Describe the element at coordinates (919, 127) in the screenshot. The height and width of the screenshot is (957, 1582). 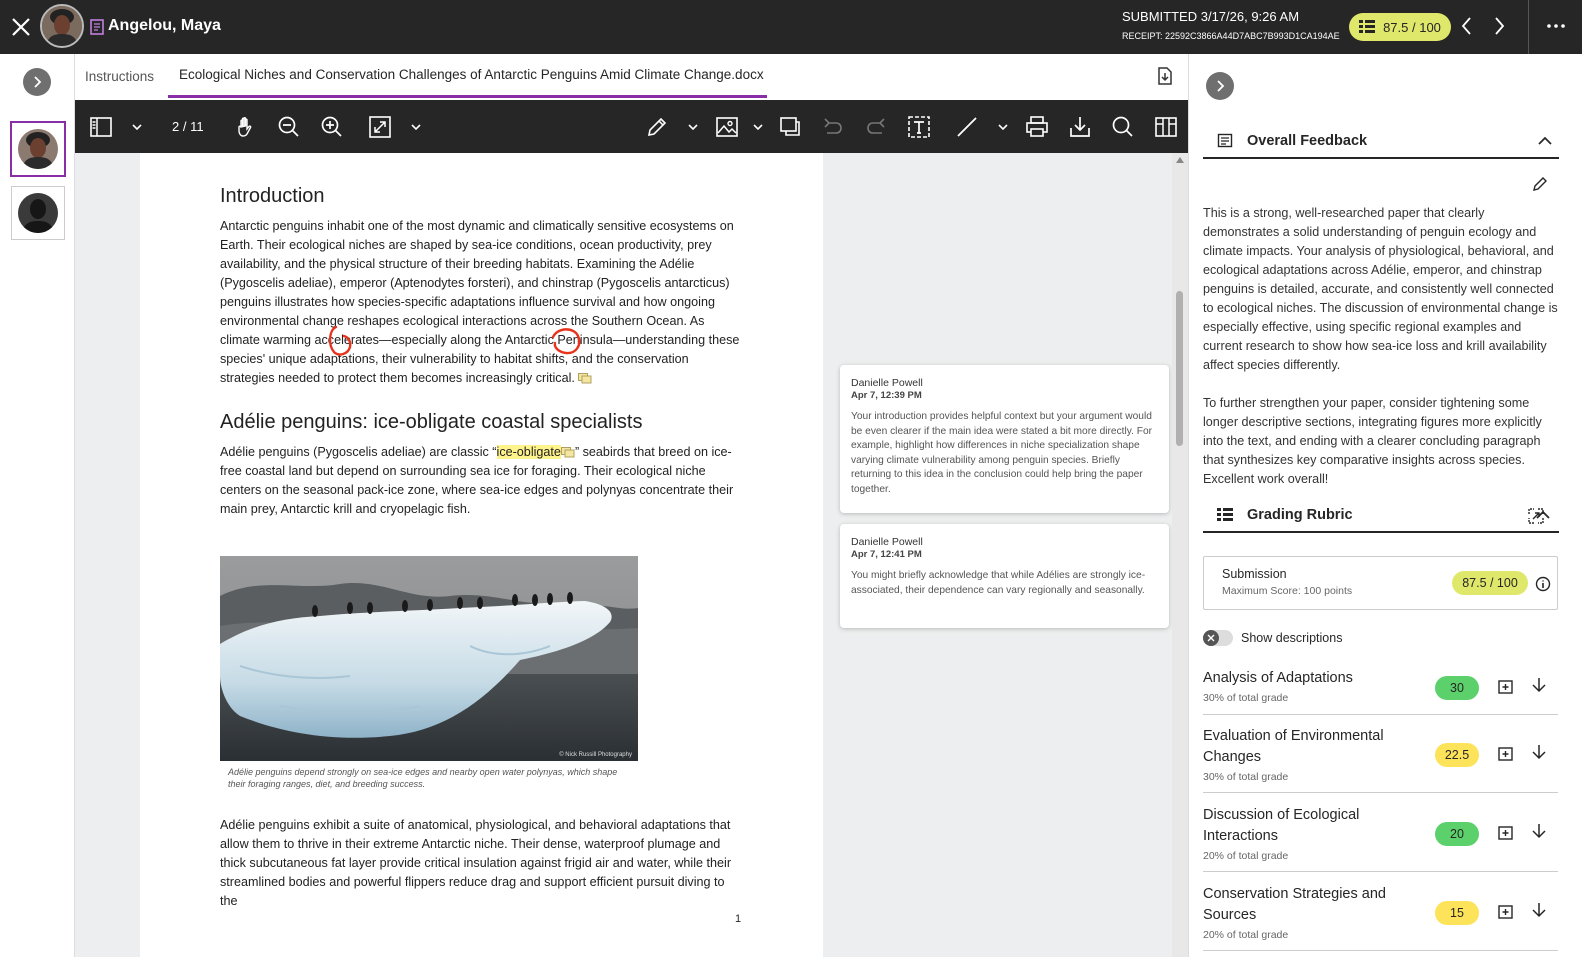
I see `text-box-icon` at that location.